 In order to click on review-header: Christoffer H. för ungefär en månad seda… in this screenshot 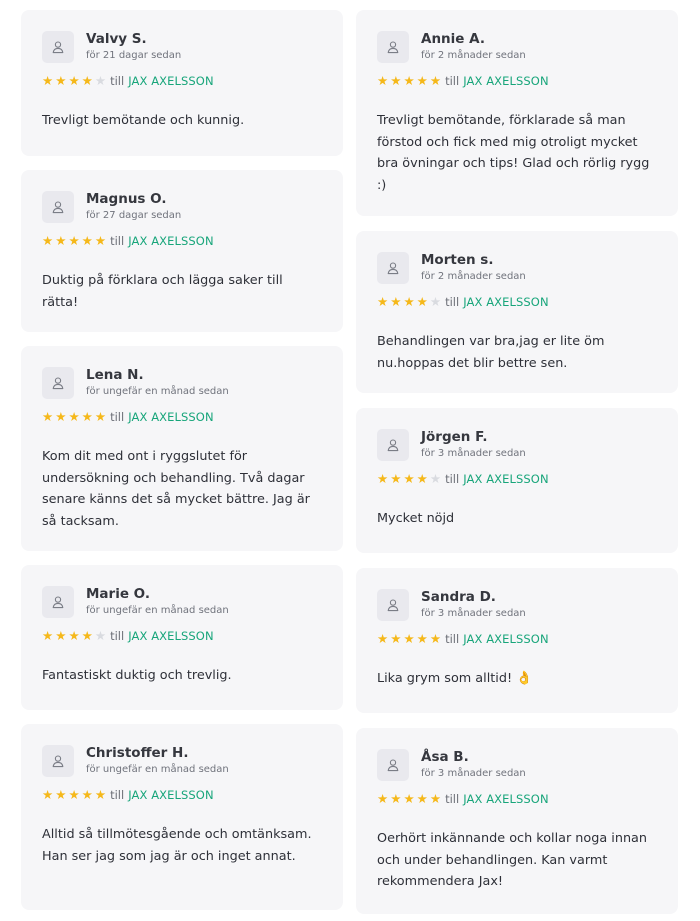, I will do `click(182, 760)`.